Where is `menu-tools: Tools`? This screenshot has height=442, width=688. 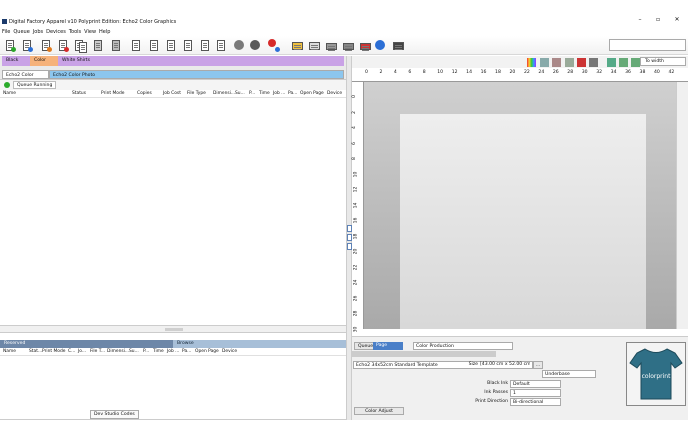 menu-tools: Tools is located at coordinates (75, 32).